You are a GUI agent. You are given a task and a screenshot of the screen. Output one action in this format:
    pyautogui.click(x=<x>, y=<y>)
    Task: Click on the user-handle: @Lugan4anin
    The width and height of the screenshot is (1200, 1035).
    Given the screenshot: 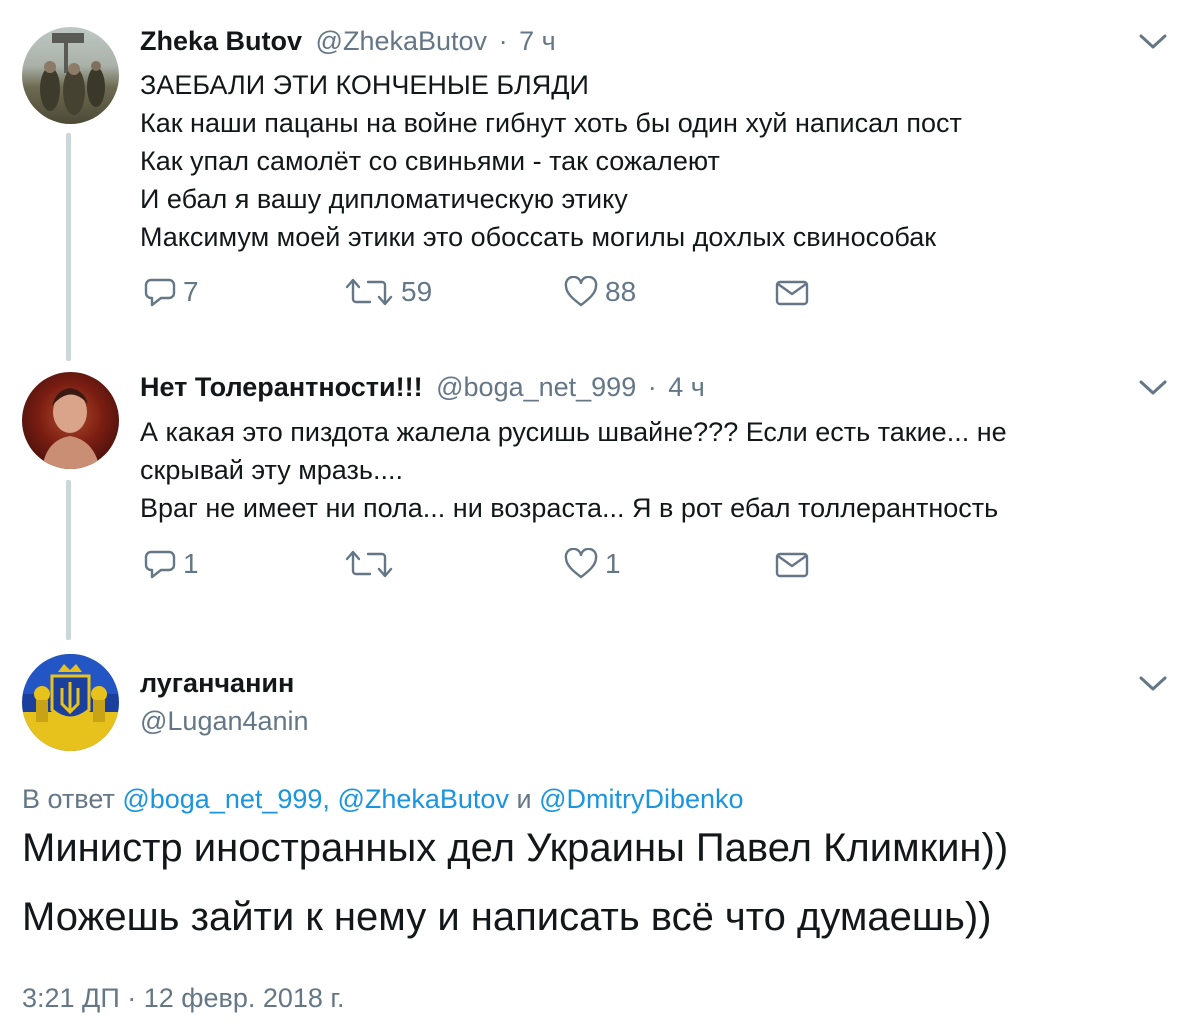 What is the action you would take?
    pyautogui.click(x=224, y=721)
    